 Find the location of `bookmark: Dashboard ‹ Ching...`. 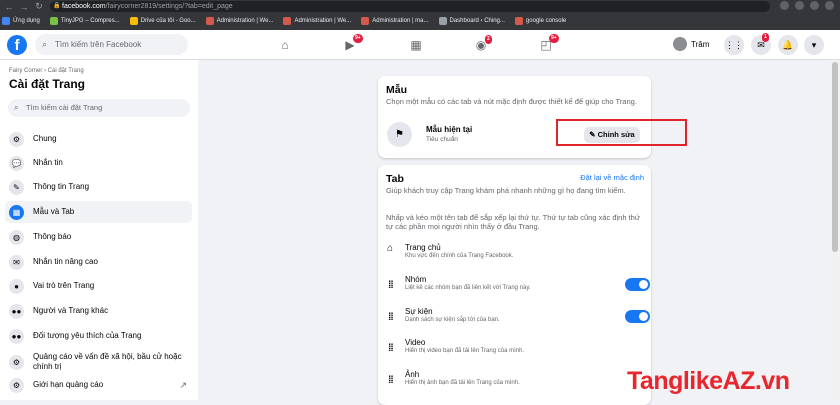

bookmark: Dashboard ‹ Ching... is located at coordinates (471, 21).